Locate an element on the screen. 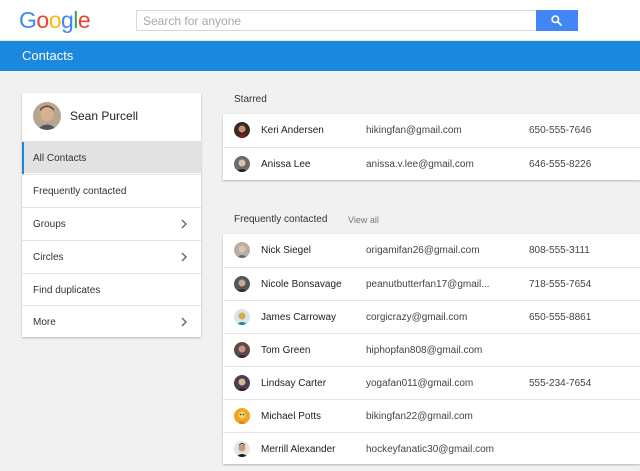 The image size is (640, 471). contact-row: Michael Potts bikingfan22@gmail.com is located at coordinates (431, 415).